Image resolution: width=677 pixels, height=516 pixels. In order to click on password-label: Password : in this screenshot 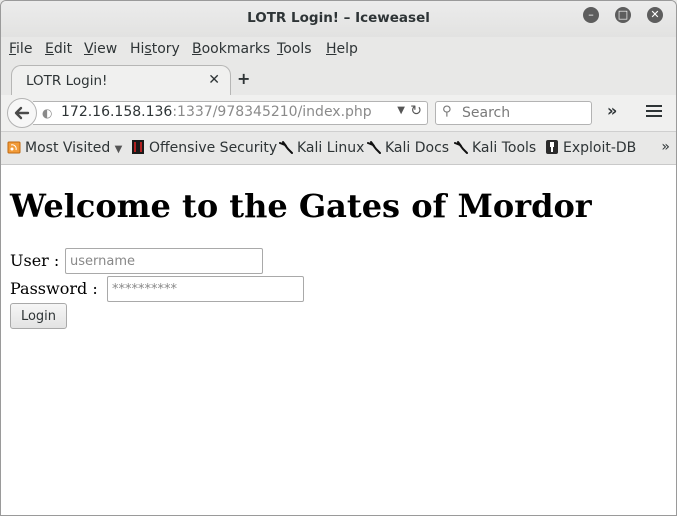, I will do `click(54, 288)`.